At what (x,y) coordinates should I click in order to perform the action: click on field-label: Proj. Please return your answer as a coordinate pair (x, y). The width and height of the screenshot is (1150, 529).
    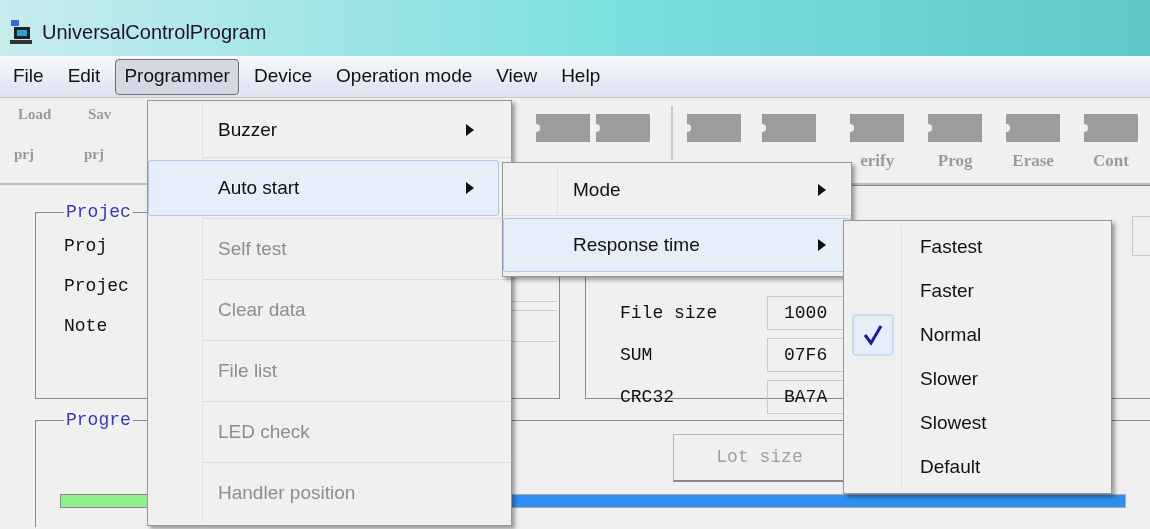
    Looking at the image, I should click on (86, 246).